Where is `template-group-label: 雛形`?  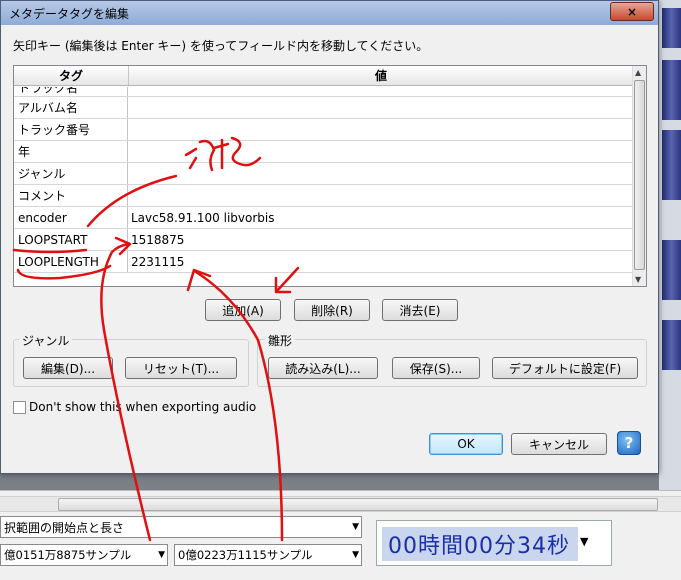
template-group-label: 雛形 is located at coordinates (280, 340).